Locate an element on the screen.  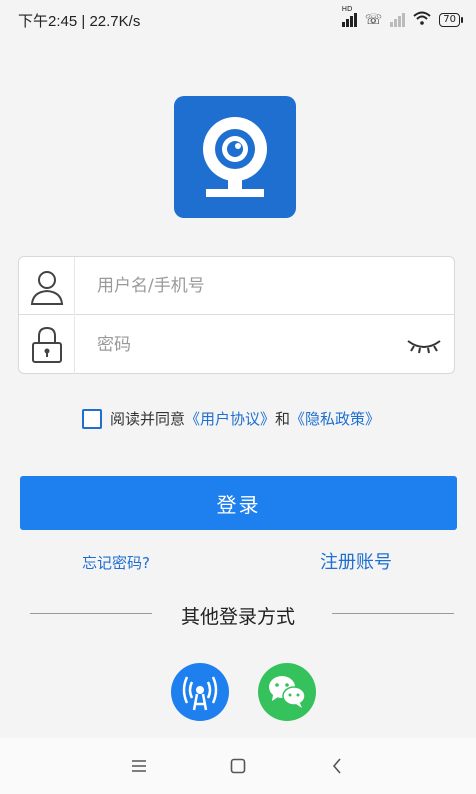
app-logo is located at coordinates (235, 157).